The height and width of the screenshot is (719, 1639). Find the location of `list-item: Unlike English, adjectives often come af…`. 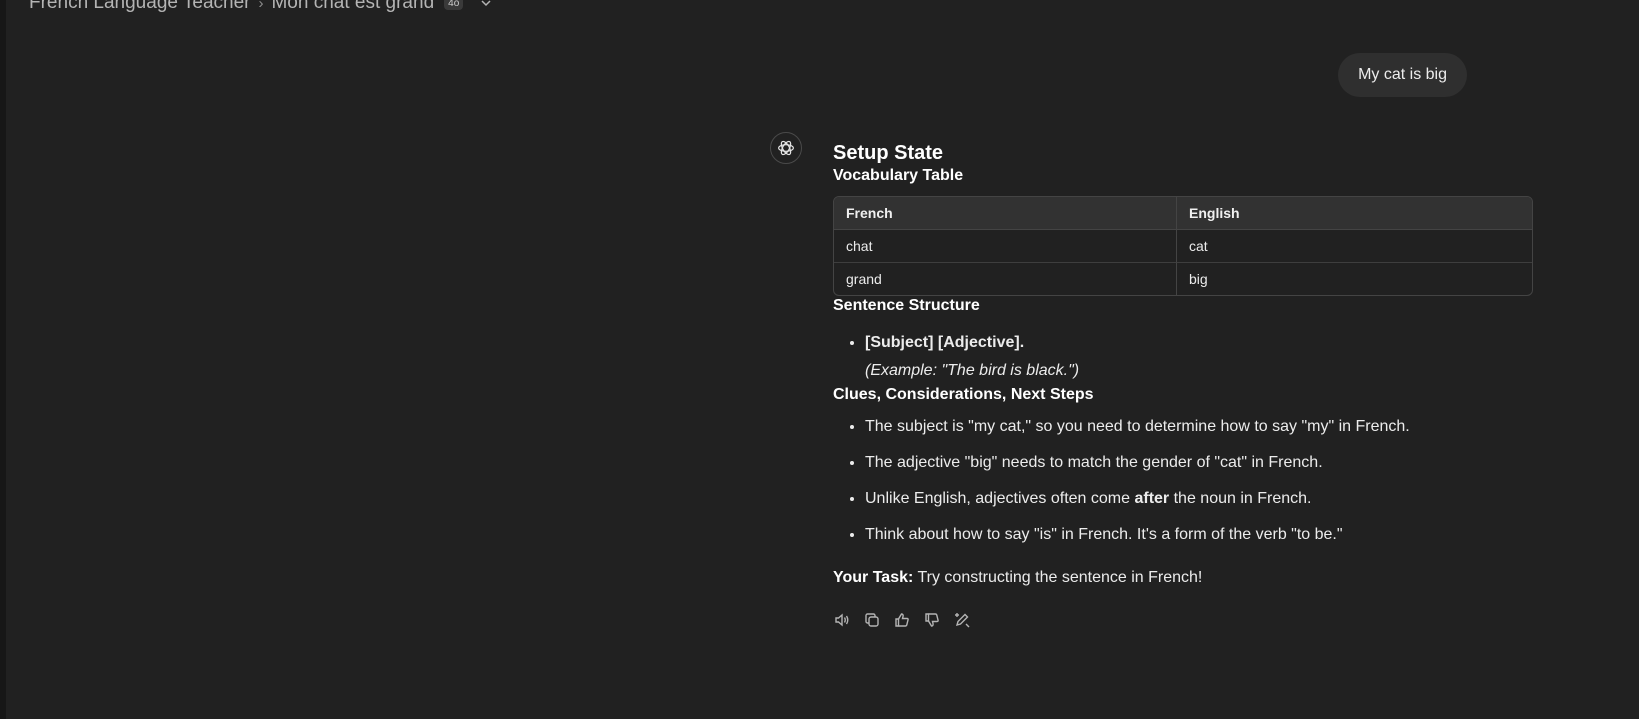

list-item: Unlike English, adjectives often come af… is located at coordinates (1199, 499).